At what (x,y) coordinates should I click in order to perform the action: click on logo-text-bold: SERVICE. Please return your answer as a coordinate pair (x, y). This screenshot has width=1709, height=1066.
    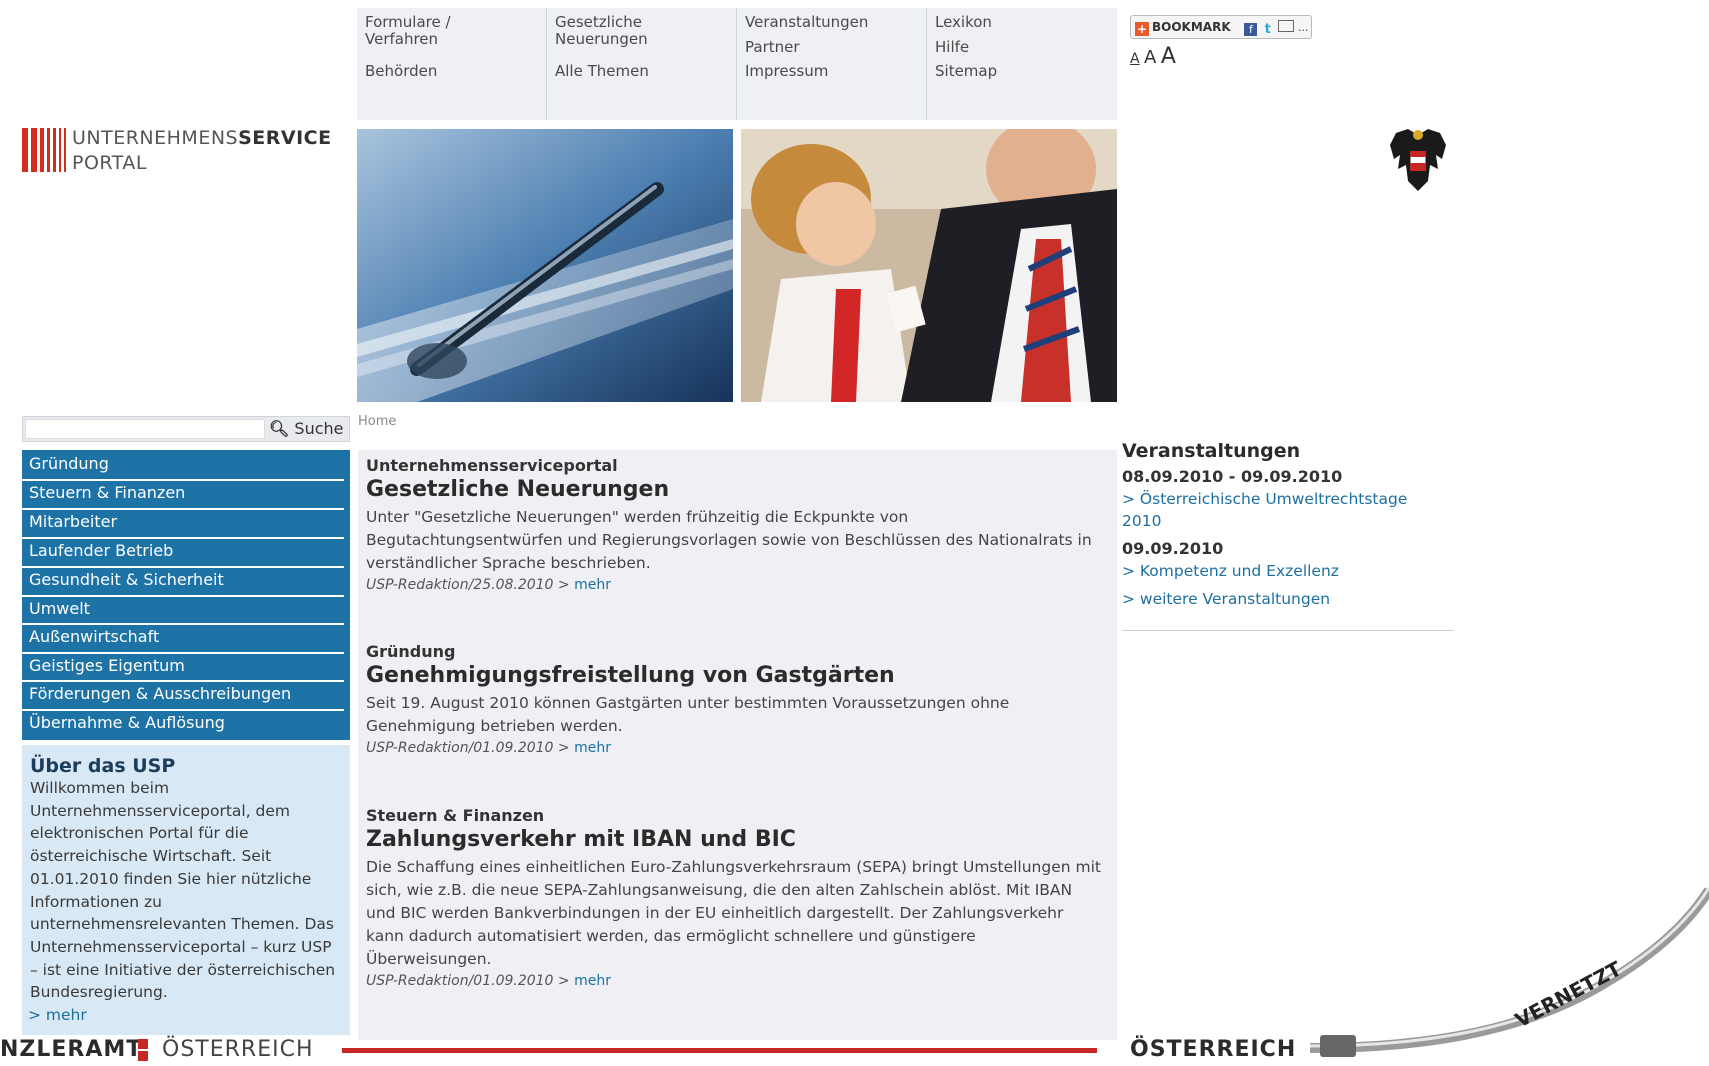
    Looking at the image, I should click on (285, 138).